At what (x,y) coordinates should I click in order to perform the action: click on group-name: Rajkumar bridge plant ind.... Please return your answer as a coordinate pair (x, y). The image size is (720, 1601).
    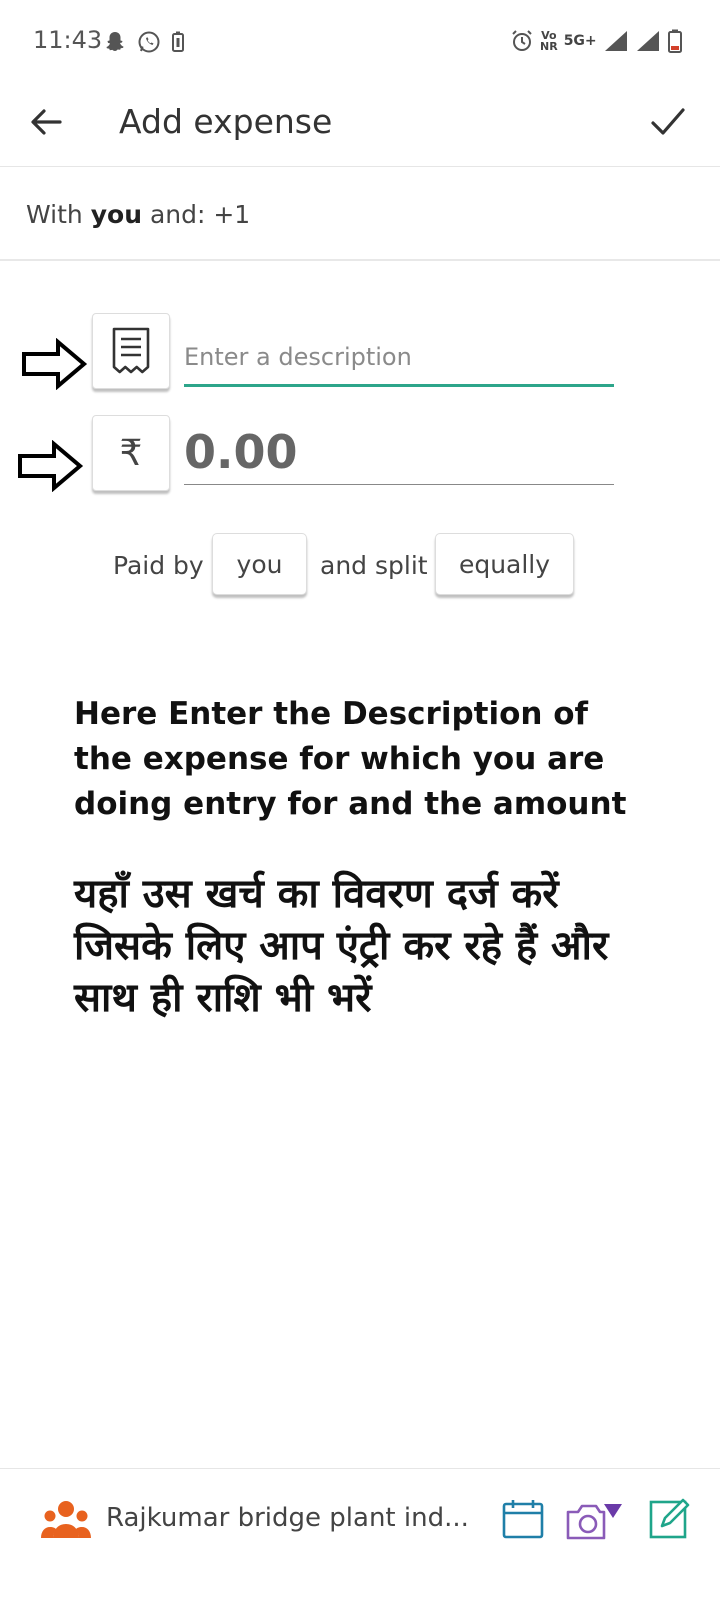
    Looking at the image, I should click on (287, 1518).